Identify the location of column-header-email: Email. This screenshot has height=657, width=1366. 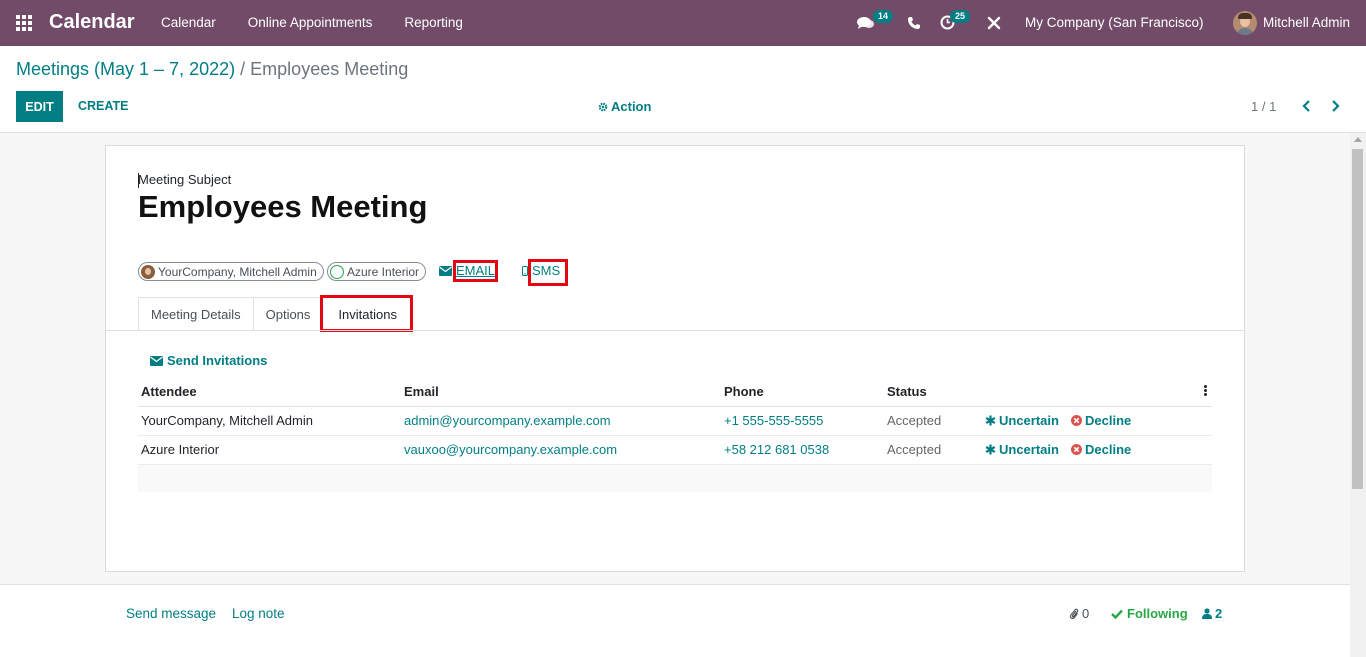
(421, 391).